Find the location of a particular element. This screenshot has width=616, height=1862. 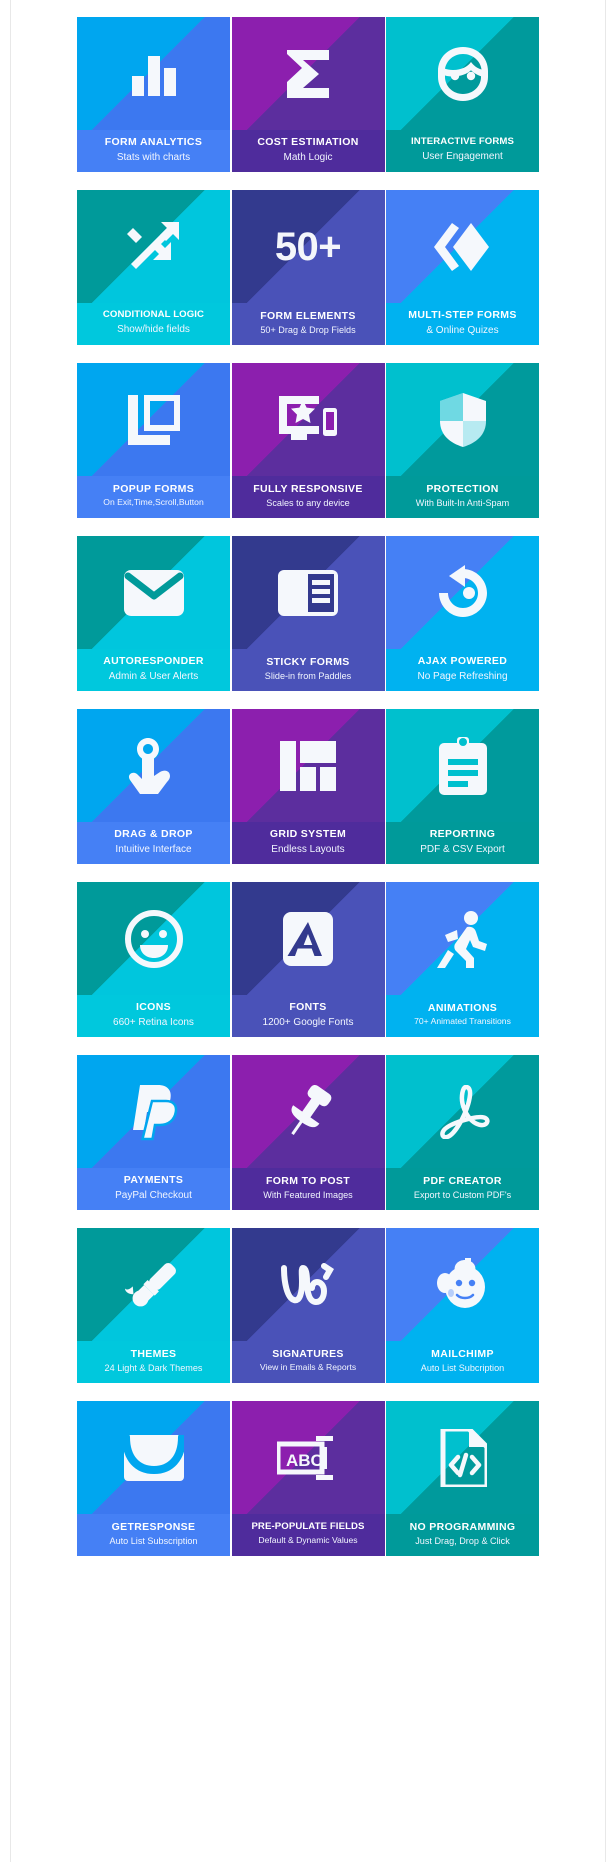

tile-subtitle: User Engagement is located at coordinates (462, 157).